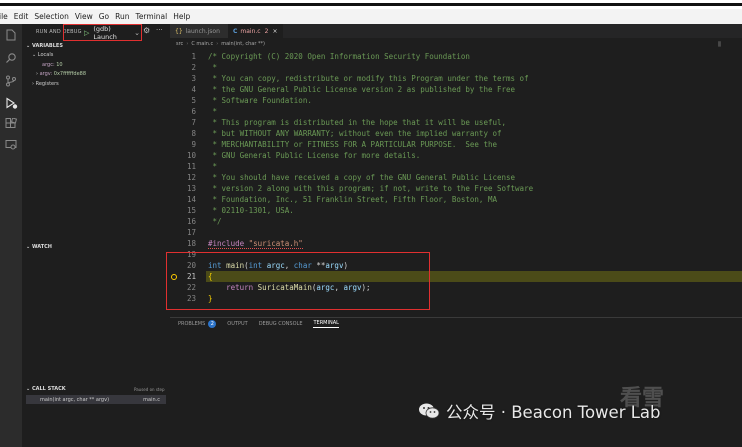 The width and height of the screenshot is (742, 447). What do you see at coordinates (251, 100) in the screenshot?
I see `code-line: 5 * Software Foundation.` at bounding box center [251, 100].